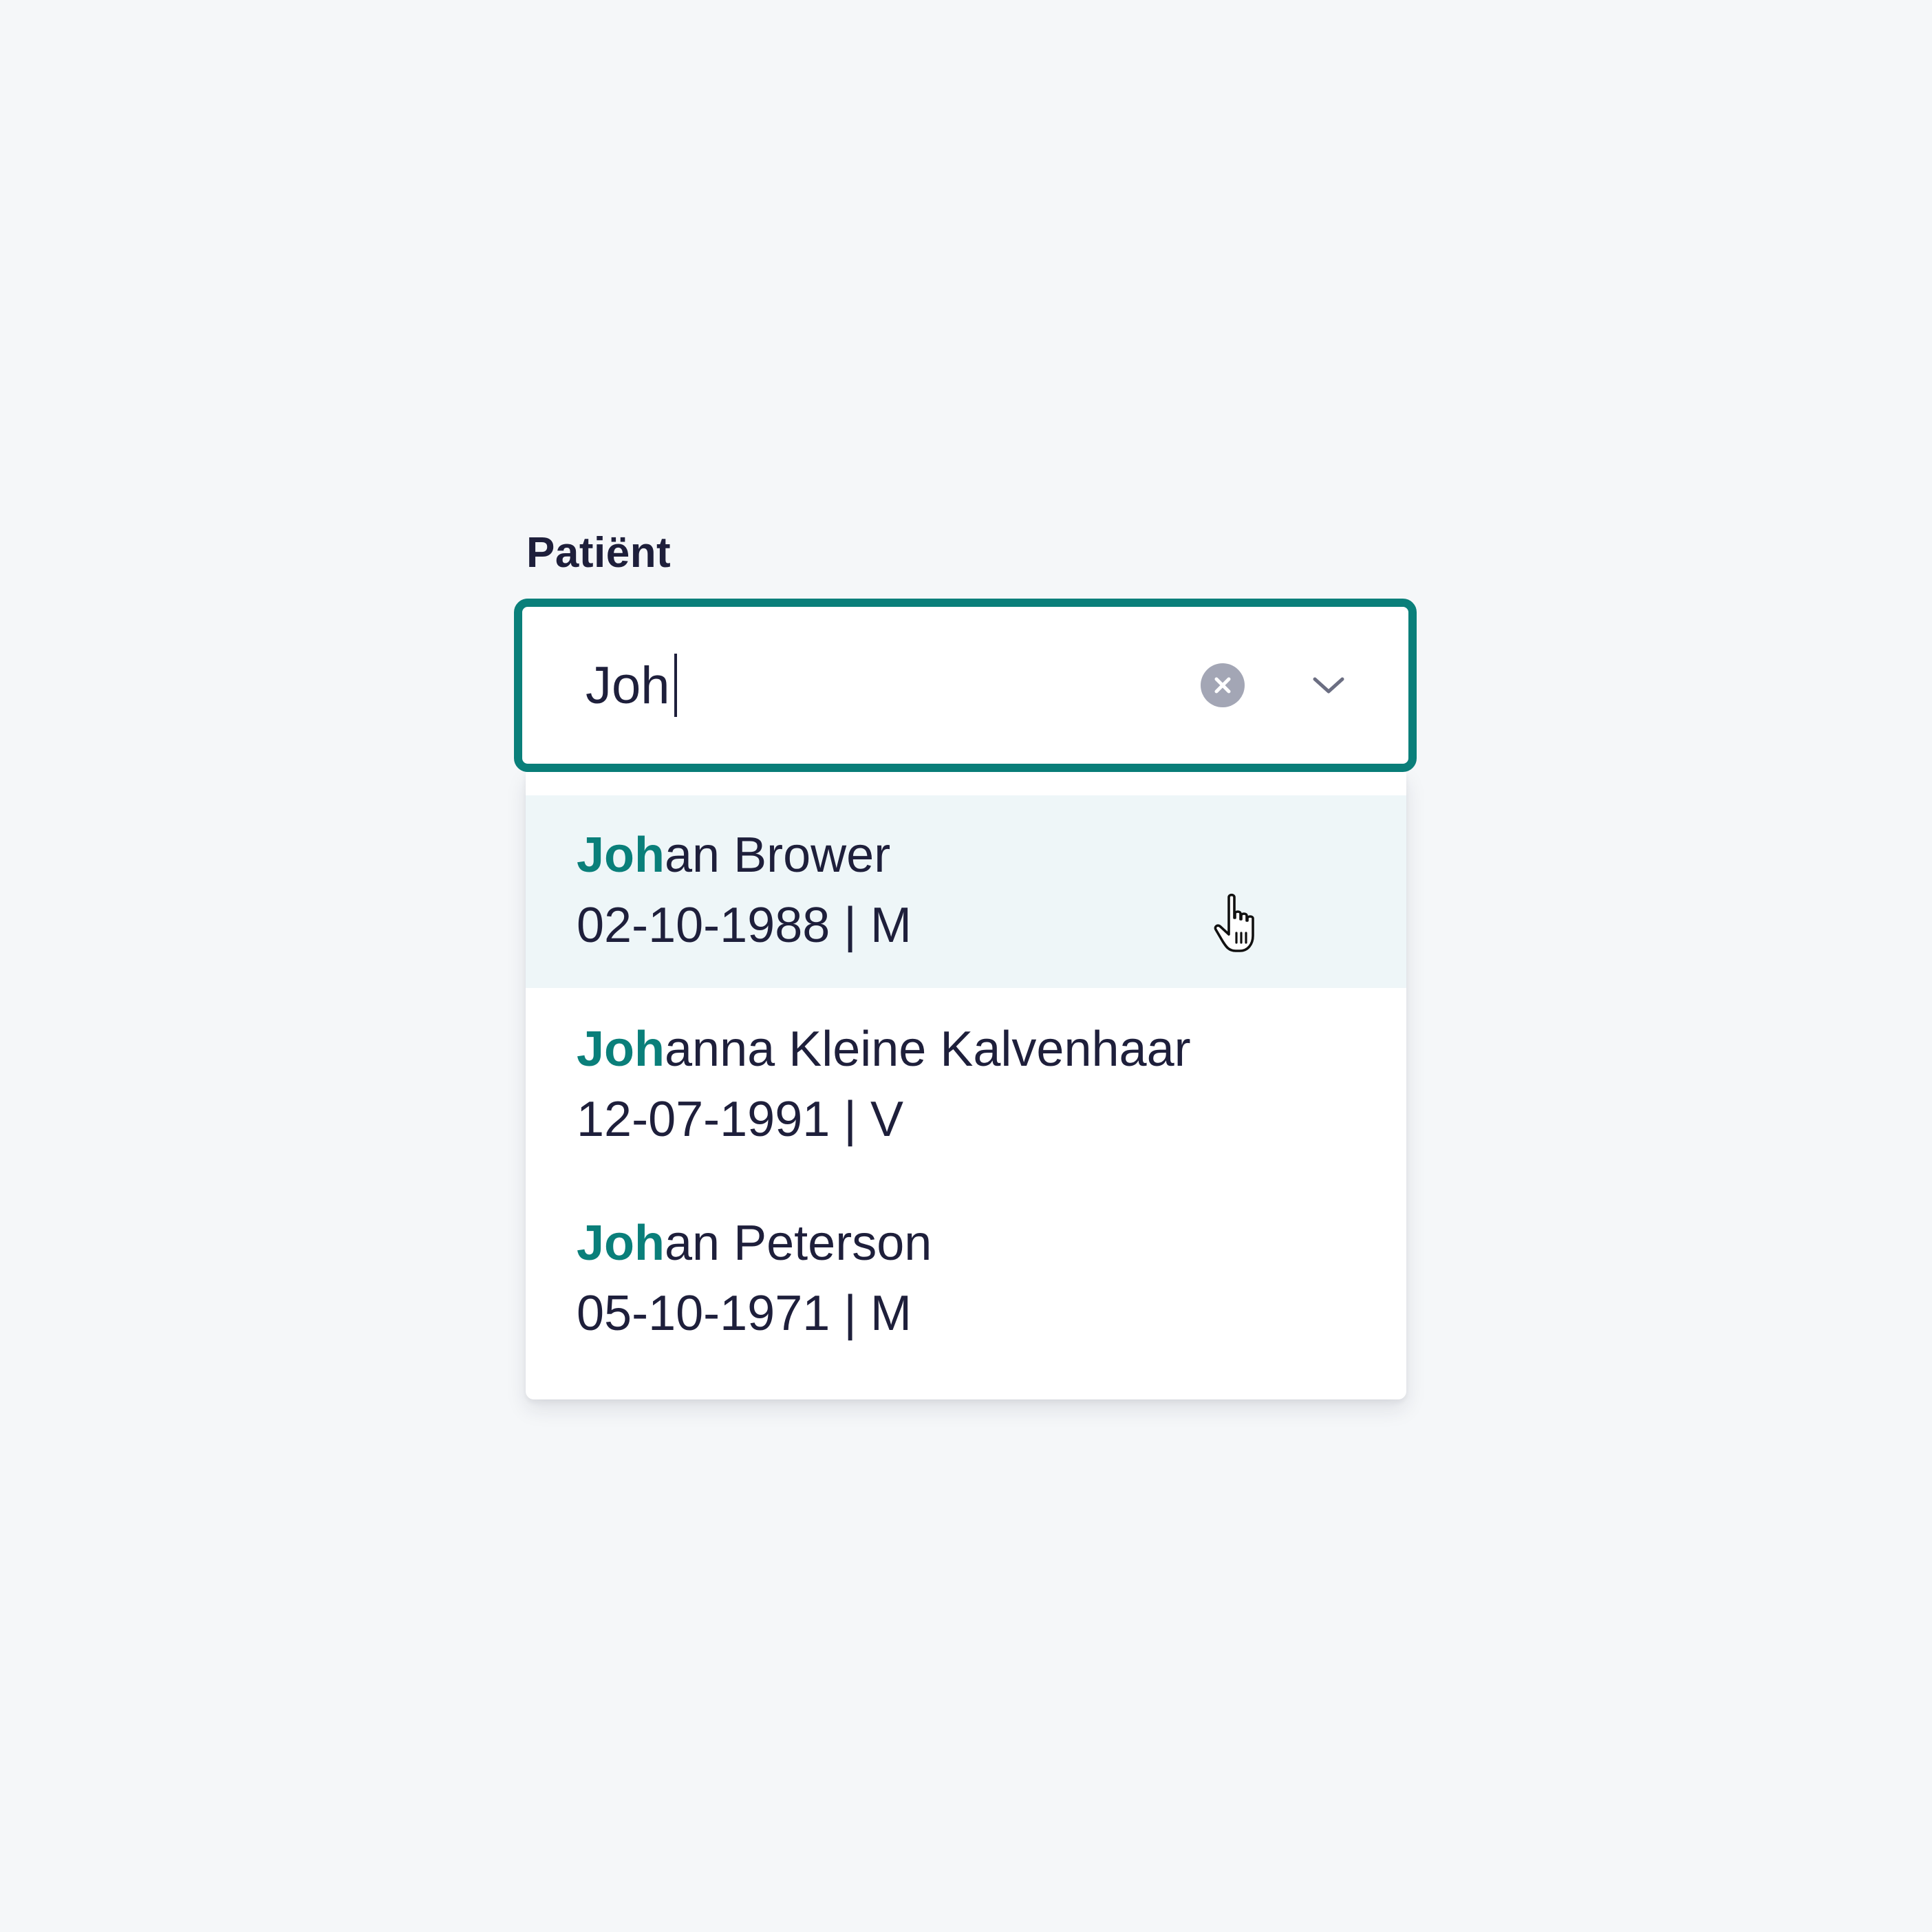  What do you see at coordinates (744, 925) in the screenshot?
I see `option-meta: 02-10-1988 | M` at bounding box center [744, 925].